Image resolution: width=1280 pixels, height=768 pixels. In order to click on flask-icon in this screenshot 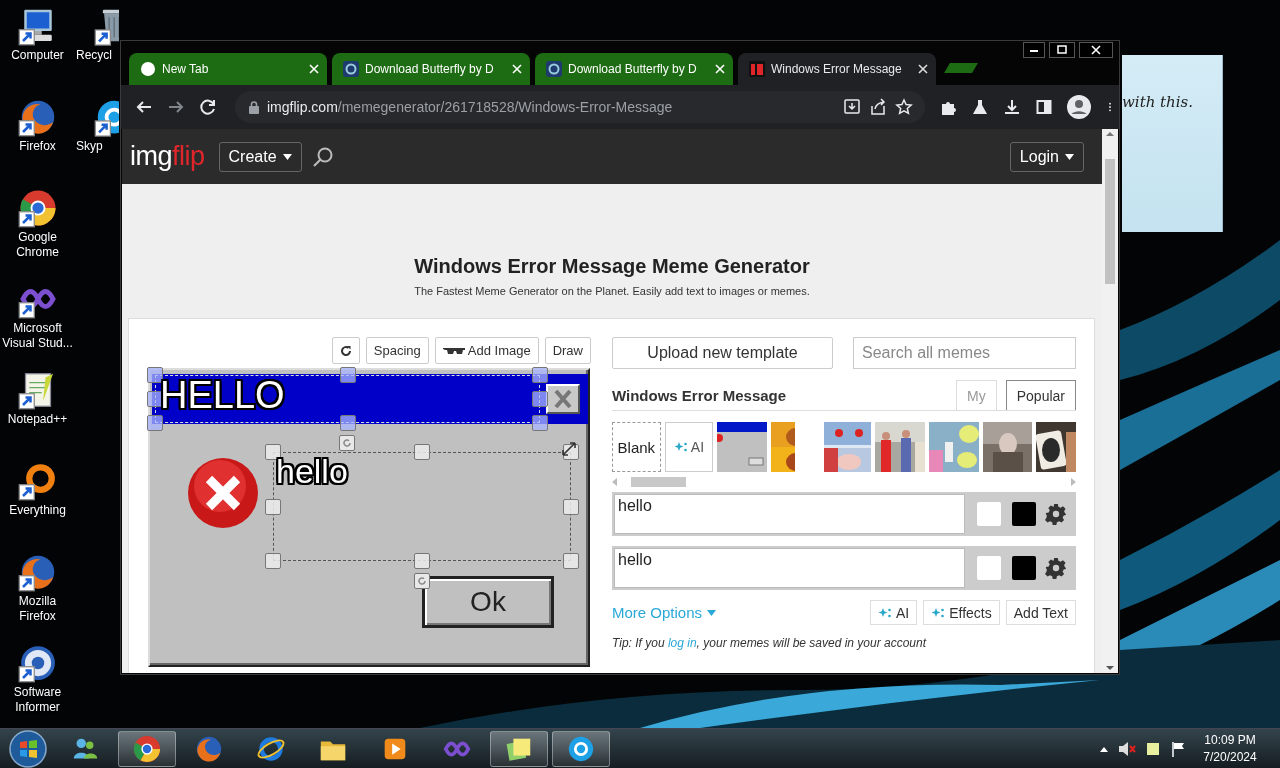, I will do `click(980, 107)`.